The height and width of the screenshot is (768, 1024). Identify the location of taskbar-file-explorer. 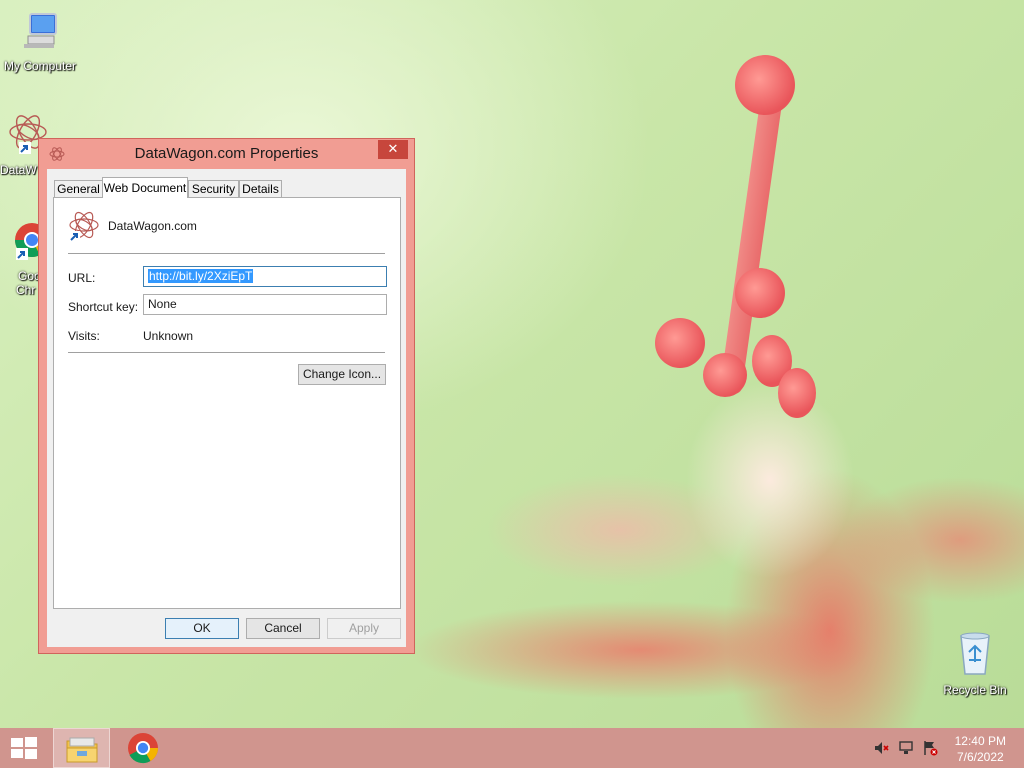
(81, 748).